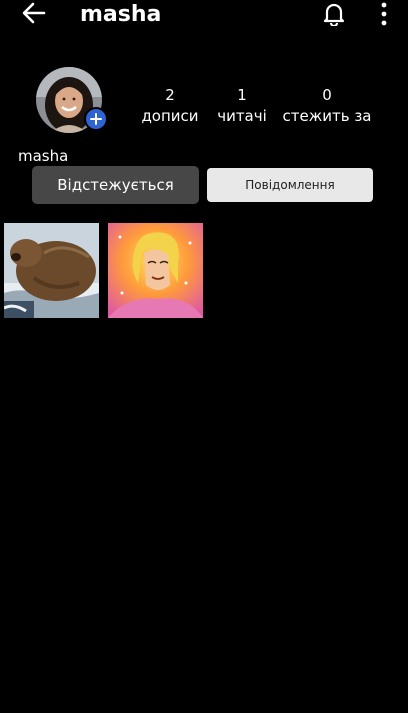 The image size is (408, 713). I want to click on plus-icon, so click(96, 119).